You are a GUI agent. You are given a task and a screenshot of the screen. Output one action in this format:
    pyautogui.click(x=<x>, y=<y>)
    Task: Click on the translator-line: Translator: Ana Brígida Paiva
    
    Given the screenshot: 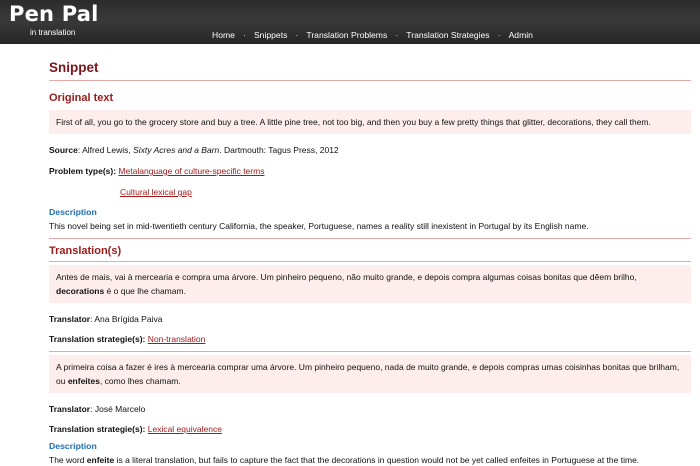 What is the action you would take?
    pyautogui.click(x=106, y=319)
    